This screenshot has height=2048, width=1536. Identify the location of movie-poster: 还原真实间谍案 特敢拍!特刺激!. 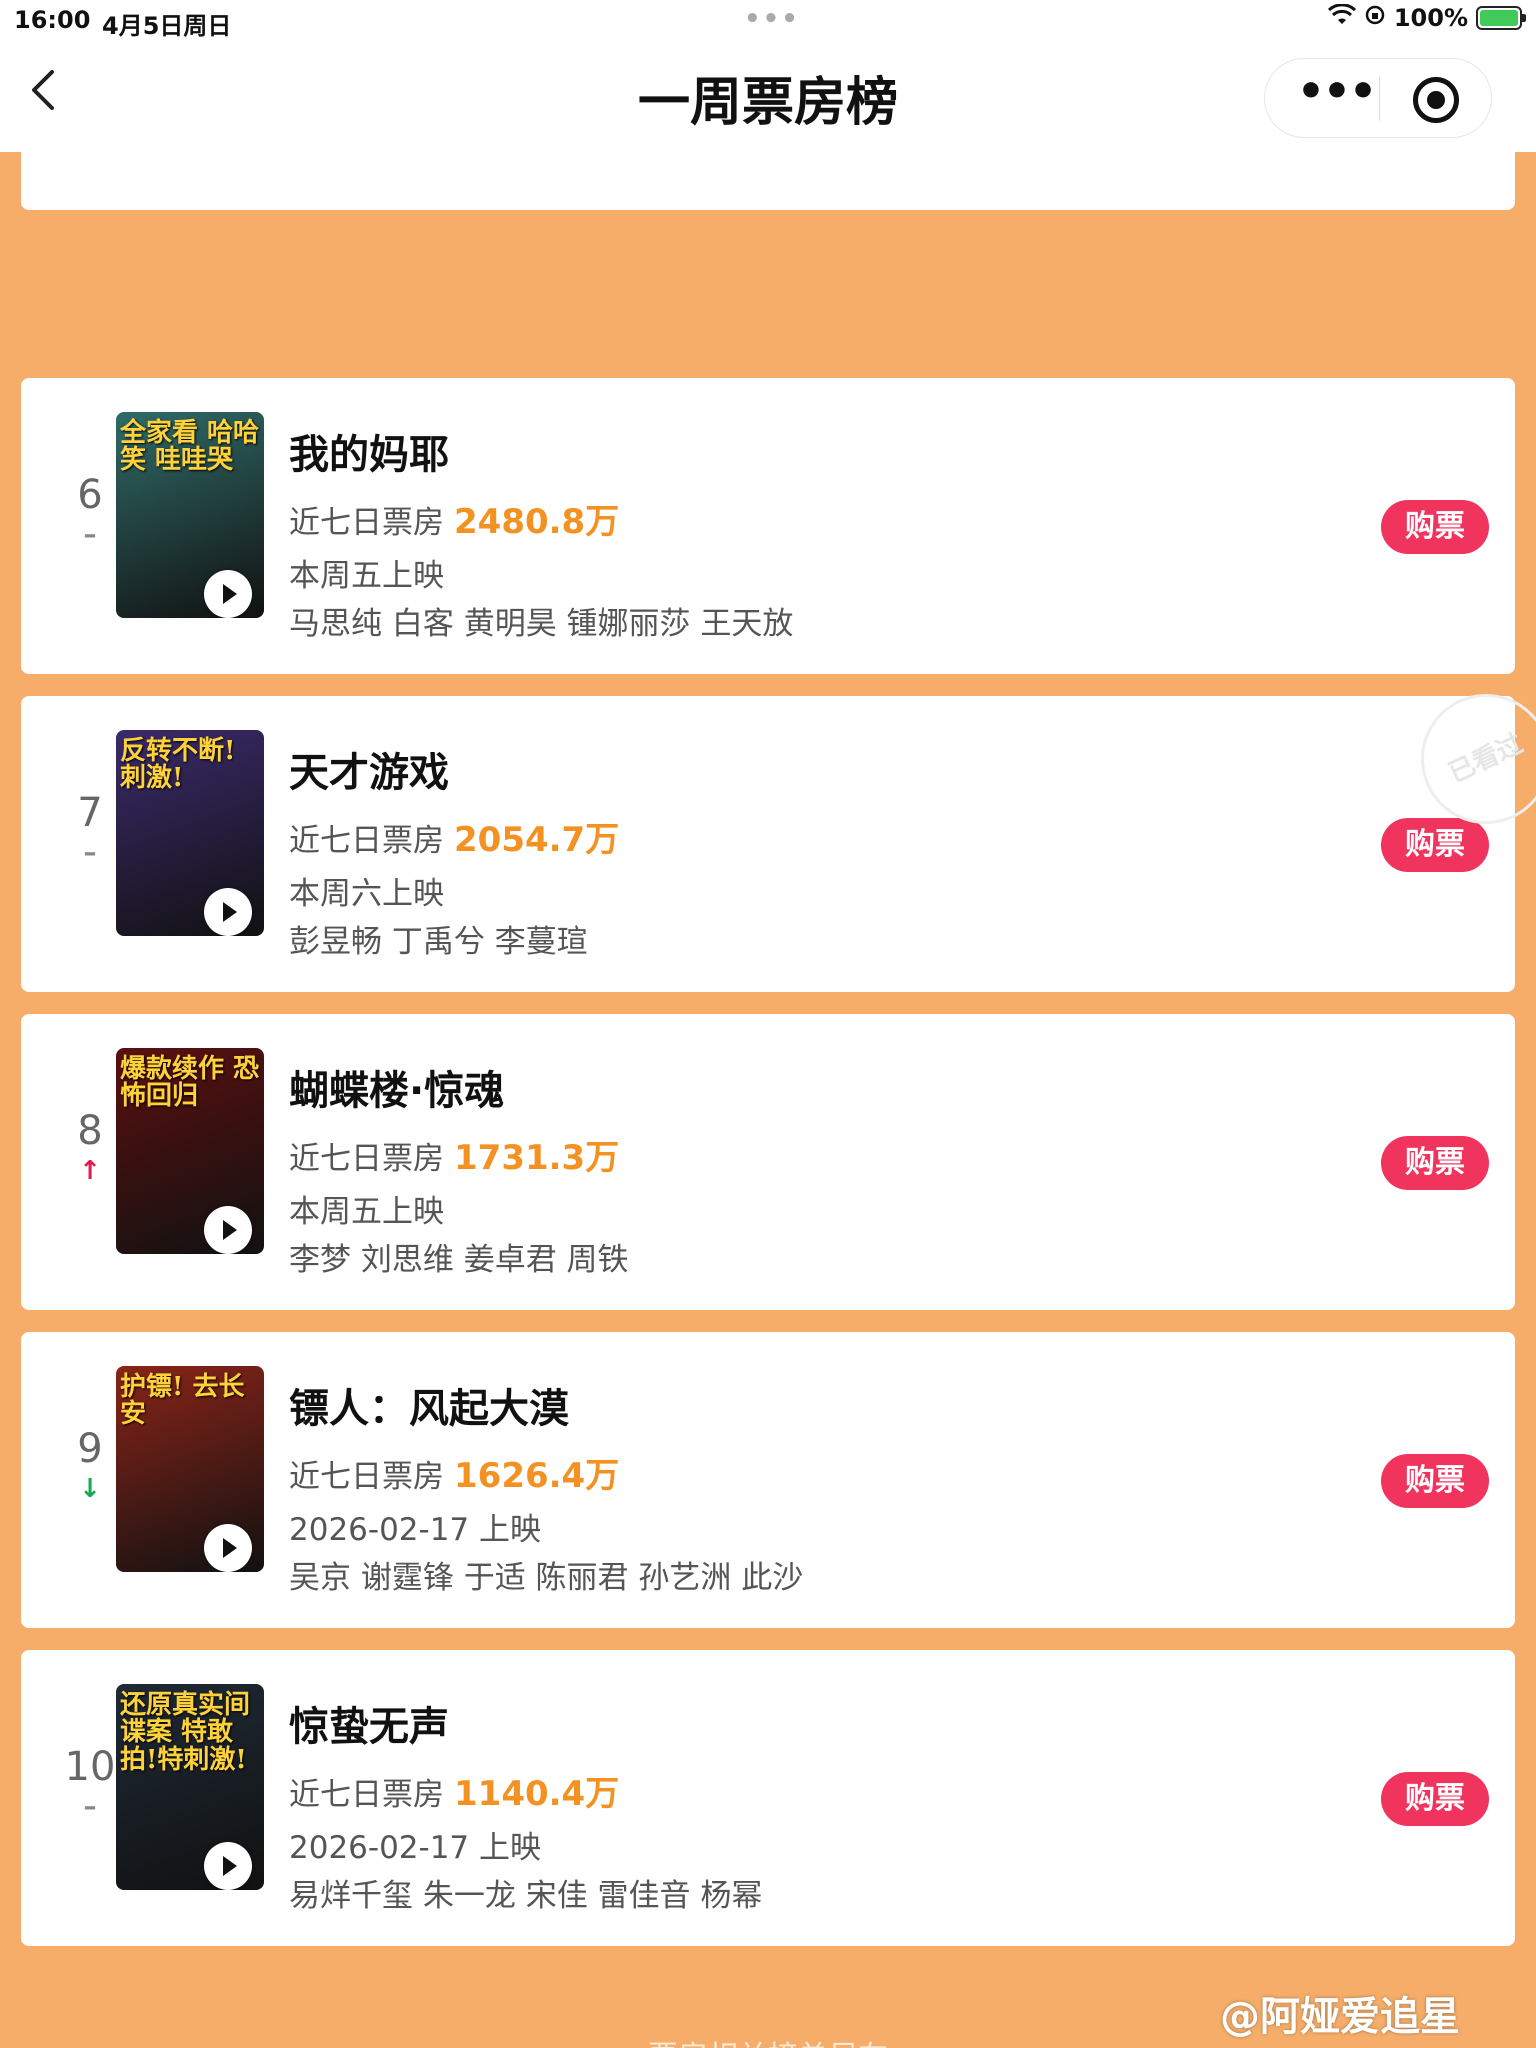
(190, 1787).